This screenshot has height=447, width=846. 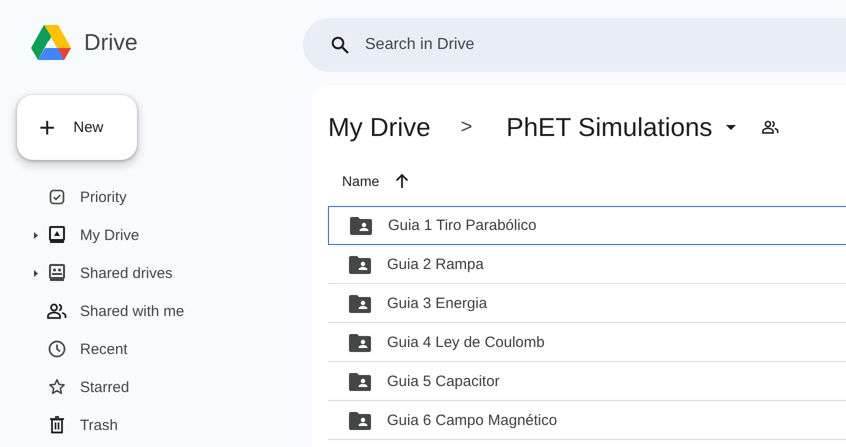 What do you see at coordinates (435, 264) in the screenshot?
I see `file-name: Guia 2 Rampa` at bounding box center [435, 264].